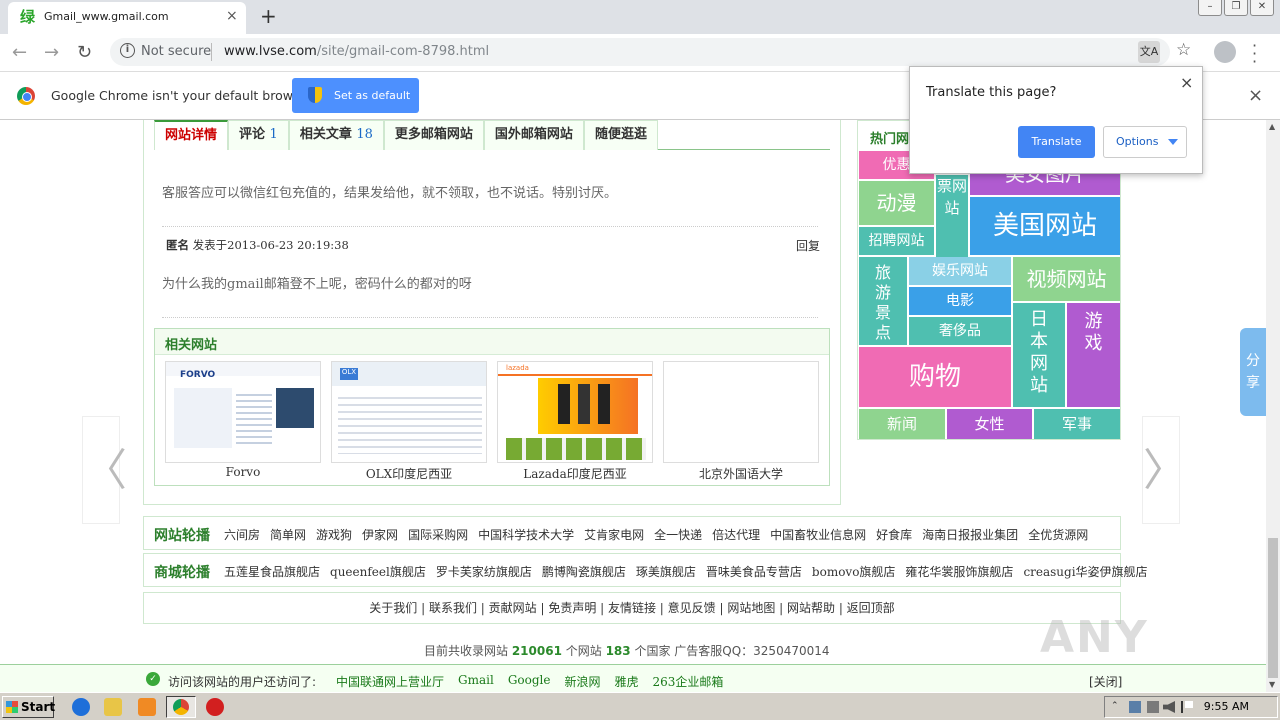 The height and width of the screenshot is (720, 1280). What do you see at coordinates (1058, 534) in the screenshot?
I see `rotation-link: 全优货源网` at bounding box center [1058, 534].